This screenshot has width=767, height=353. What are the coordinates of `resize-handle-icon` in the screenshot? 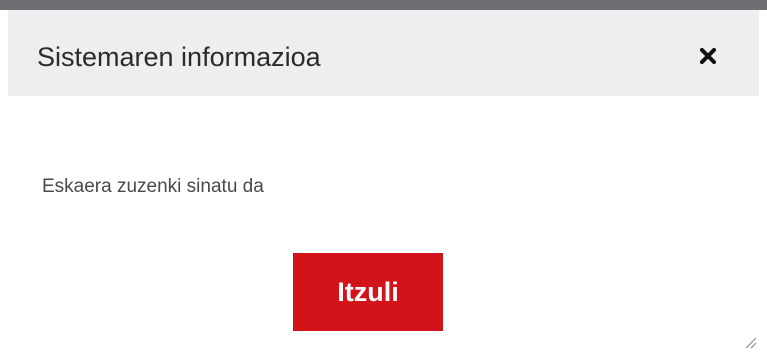 It's located at (749, 341).